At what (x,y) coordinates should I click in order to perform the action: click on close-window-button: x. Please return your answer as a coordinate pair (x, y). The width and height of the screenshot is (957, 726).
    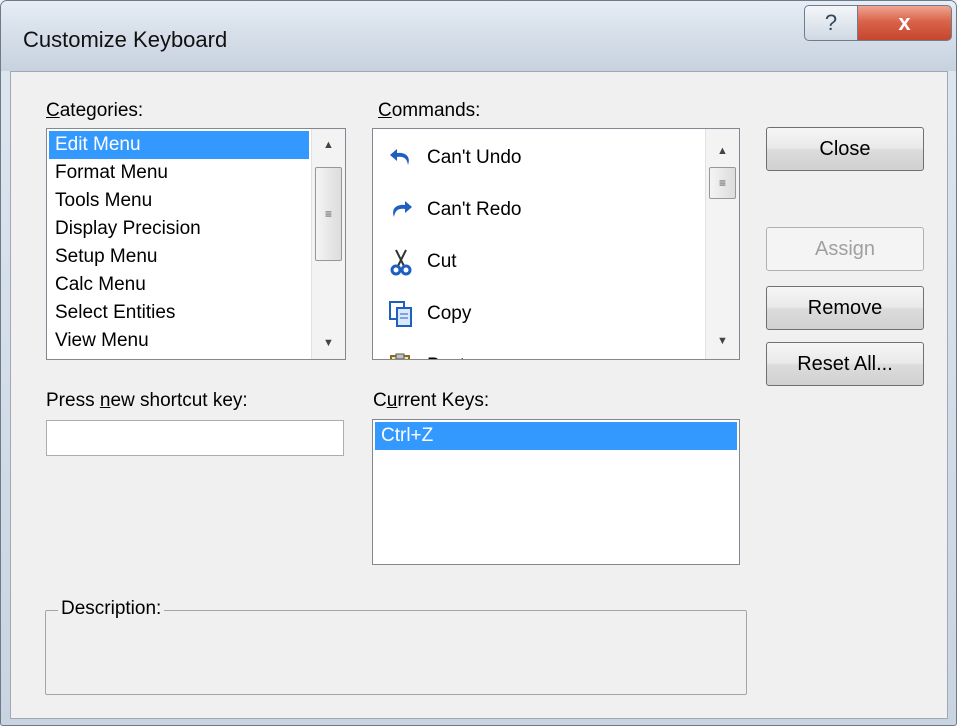
    Looking at the image, I should click on (904, 23).